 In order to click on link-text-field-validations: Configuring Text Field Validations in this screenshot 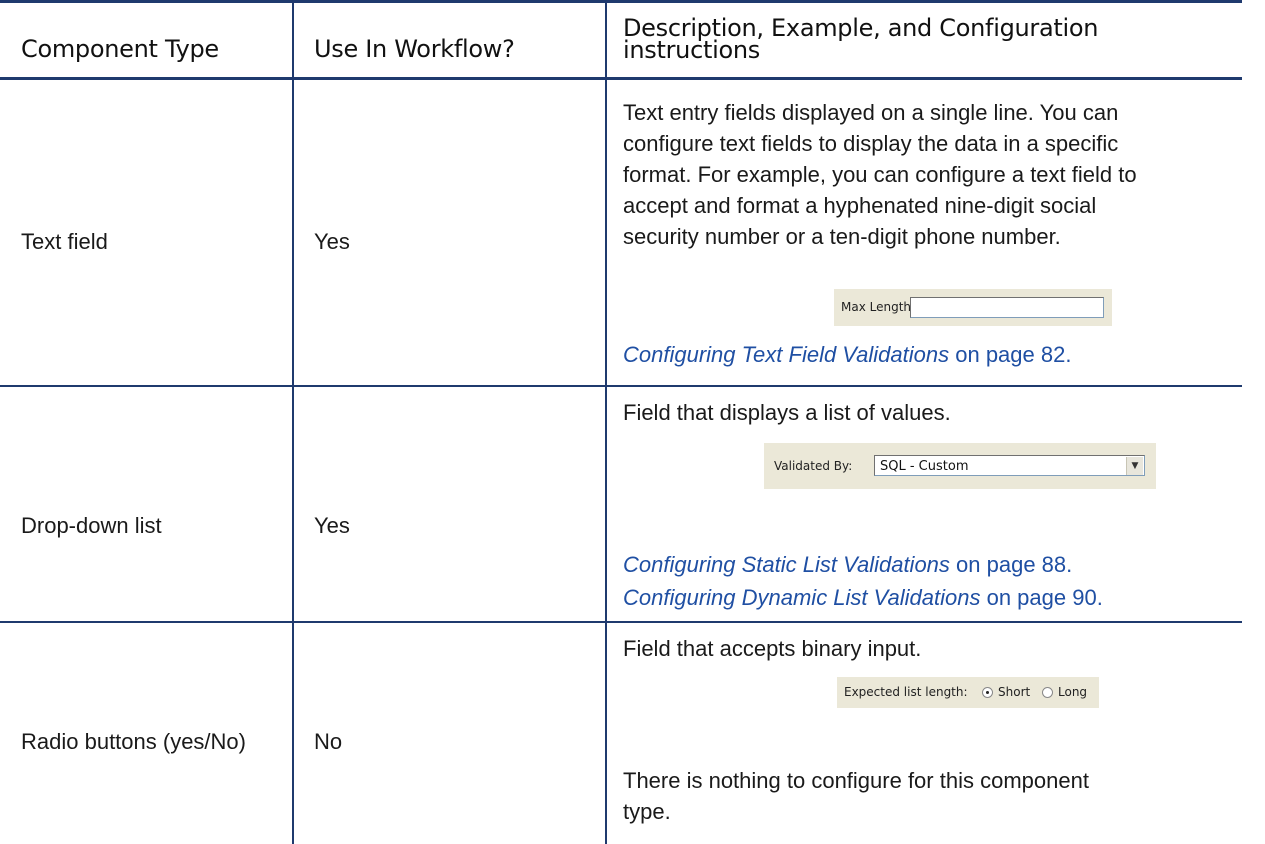, I will do `click(786, 354)`.